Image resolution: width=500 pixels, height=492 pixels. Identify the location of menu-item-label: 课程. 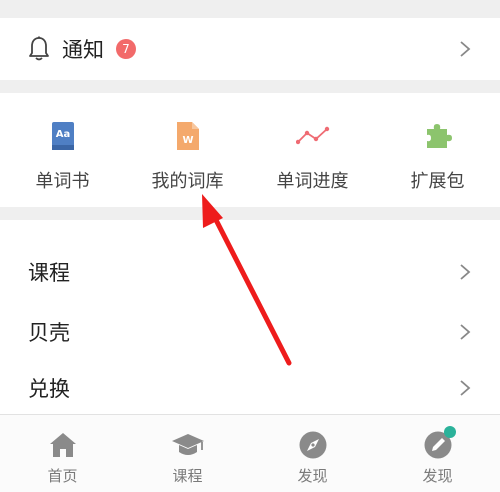
(49, 273).